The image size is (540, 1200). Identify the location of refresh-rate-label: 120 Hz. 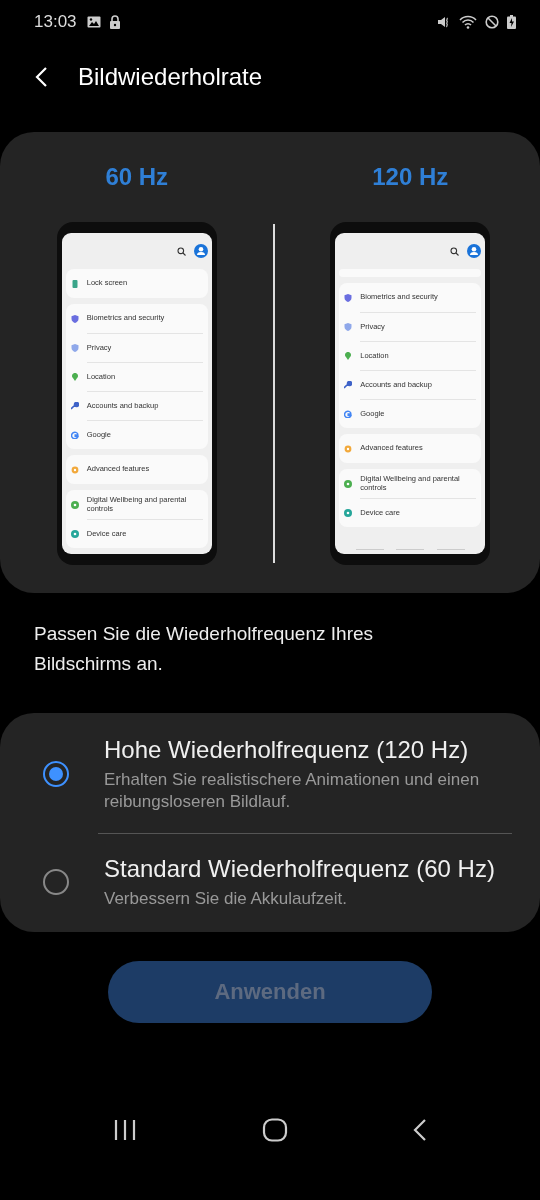
(410, 177).